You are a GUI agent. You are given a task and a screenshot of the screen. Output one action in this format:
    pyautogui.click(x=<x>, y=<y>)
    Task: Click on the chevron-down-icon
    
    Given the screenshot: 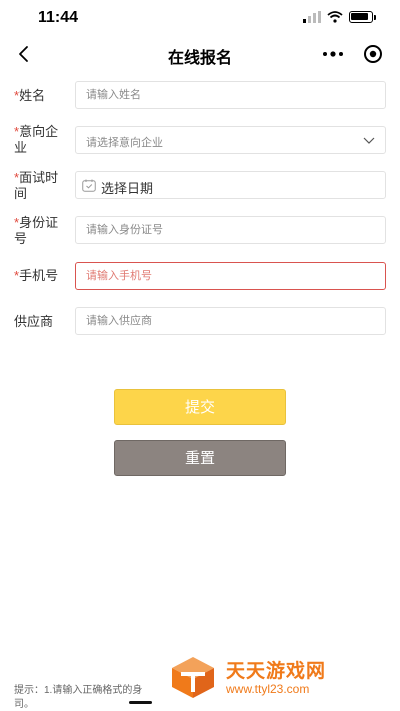 What is the action you would take?
    pyautogui.click(x=369, y=140)
    